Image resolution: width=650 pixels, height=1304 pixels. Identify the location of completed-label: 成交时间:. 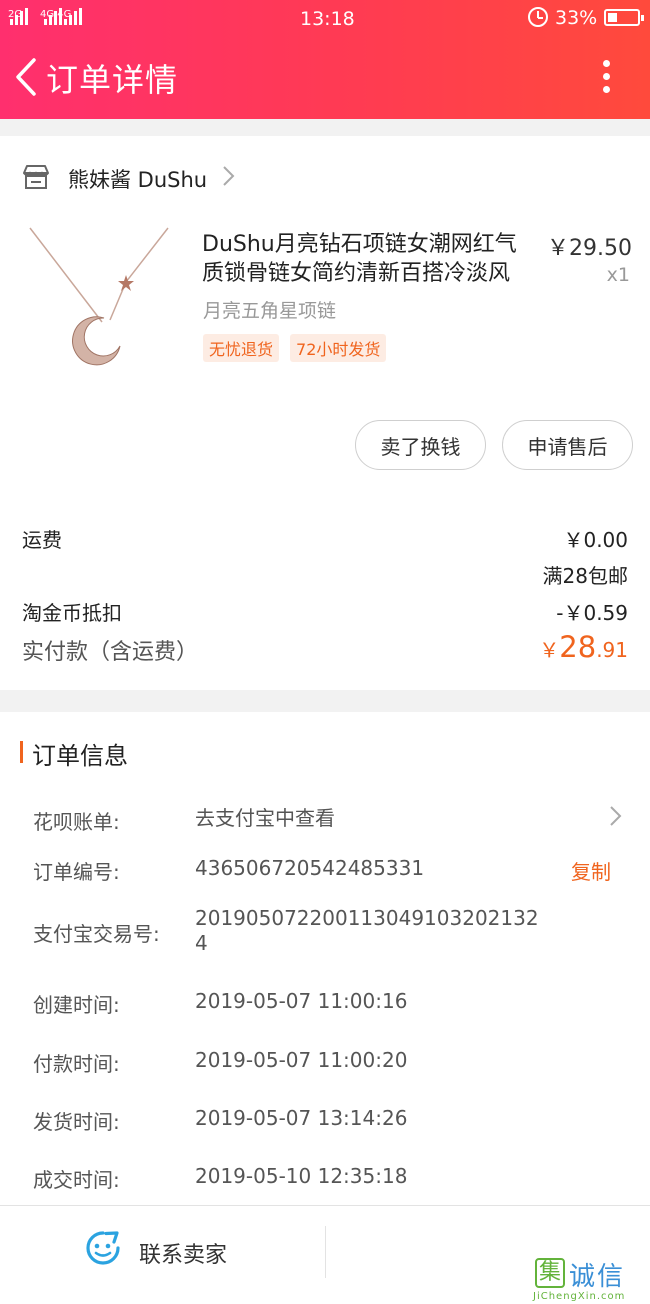
(76, 1180).